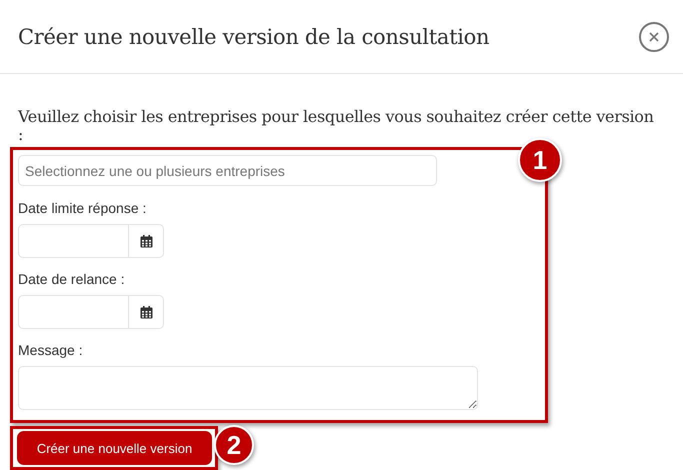 The width and height of the screenshot is (683, 470). What do you see at coordinates (248, 388) in the screenshot?
I see `message-field` at bounding box center [248, 388].